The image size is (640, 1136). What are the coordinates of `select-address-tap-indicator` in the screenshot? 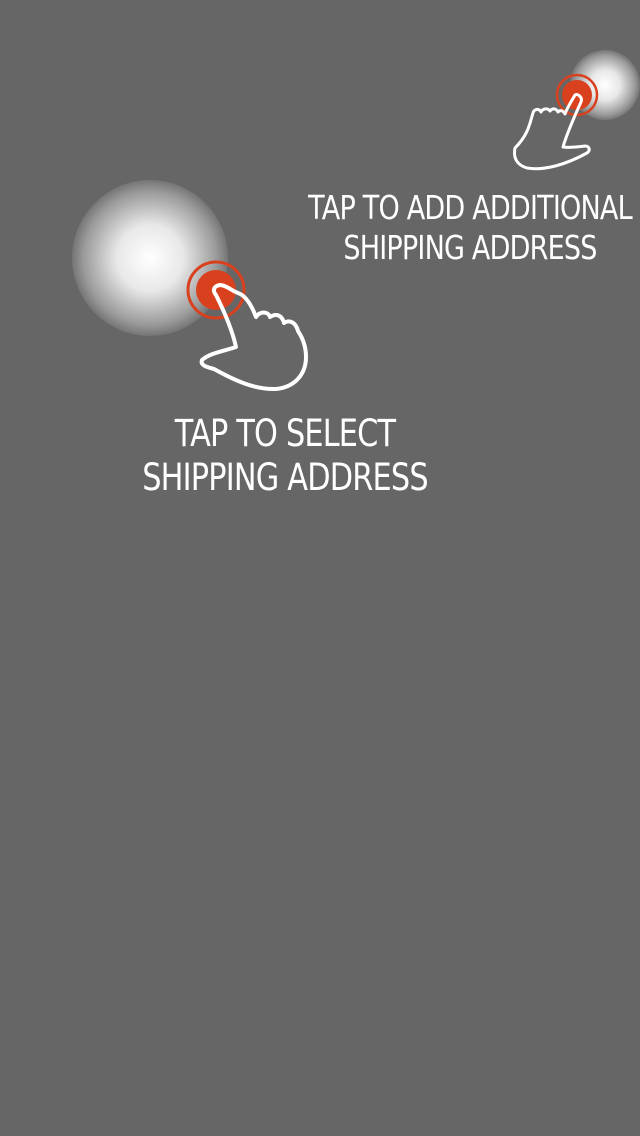 It's located at (250, 330).